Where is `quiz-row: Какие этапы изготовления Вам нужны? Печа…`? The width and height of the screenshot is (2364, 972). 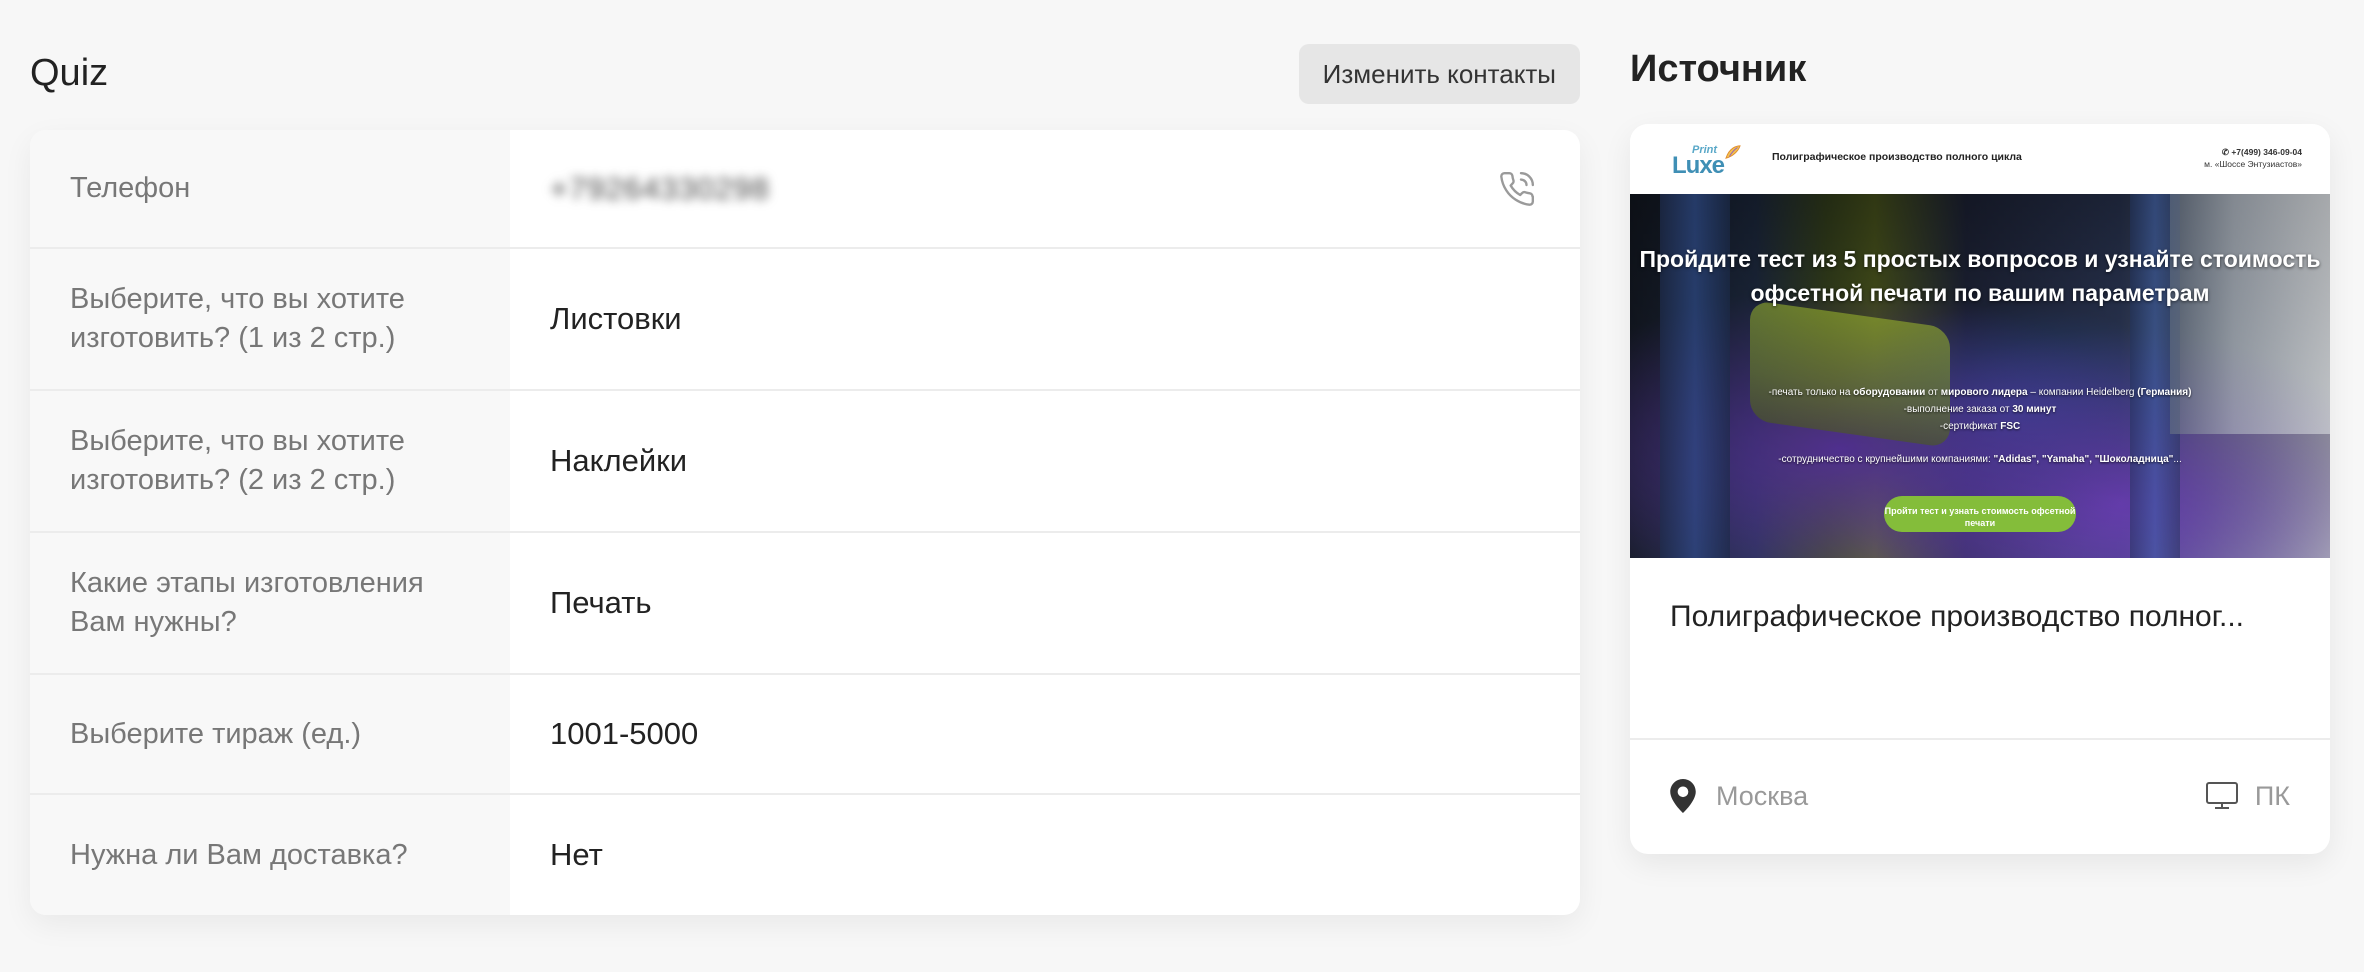
quiz-row: Какие этапы изготовления Вам нужны? Печа… is located at coordinates (805, 604).